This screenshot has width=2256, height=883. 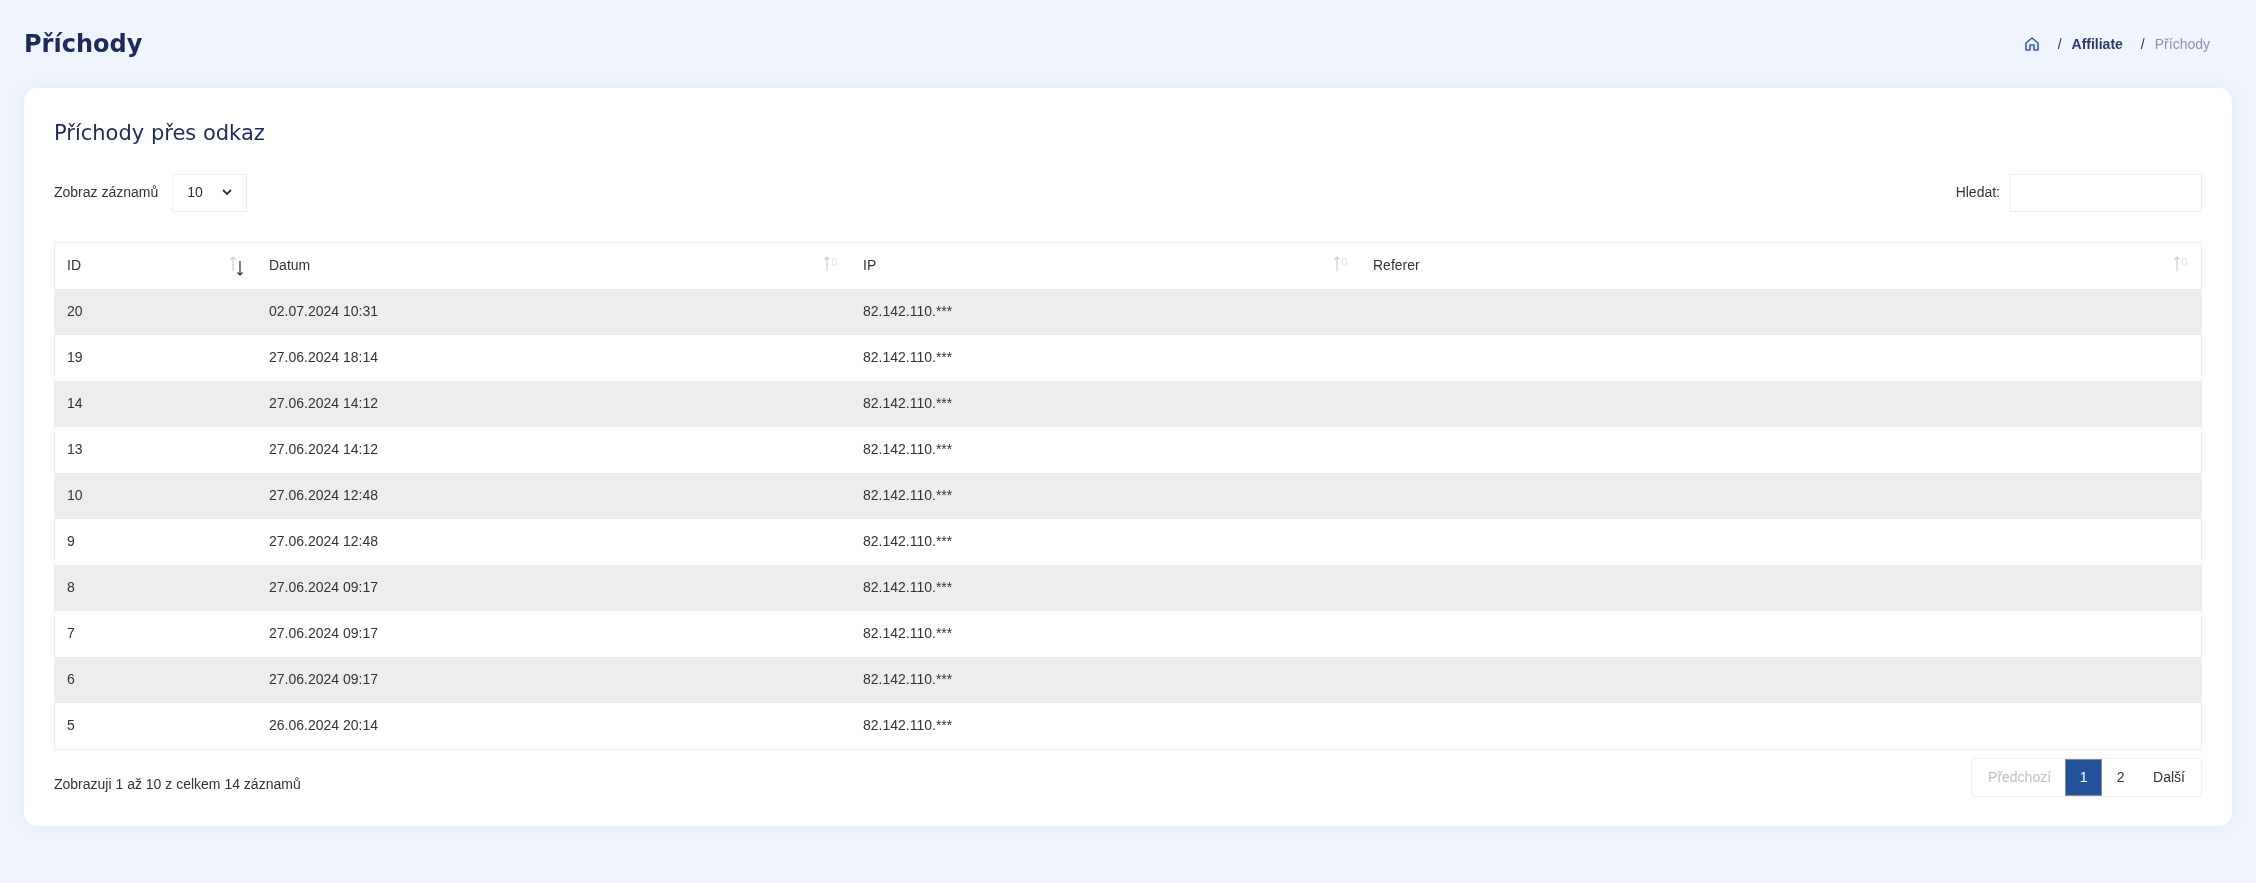 What do you see at coordinates (210, 192) in the screenshot?
I see `length-select: 10` at bounding box center [210, 192].